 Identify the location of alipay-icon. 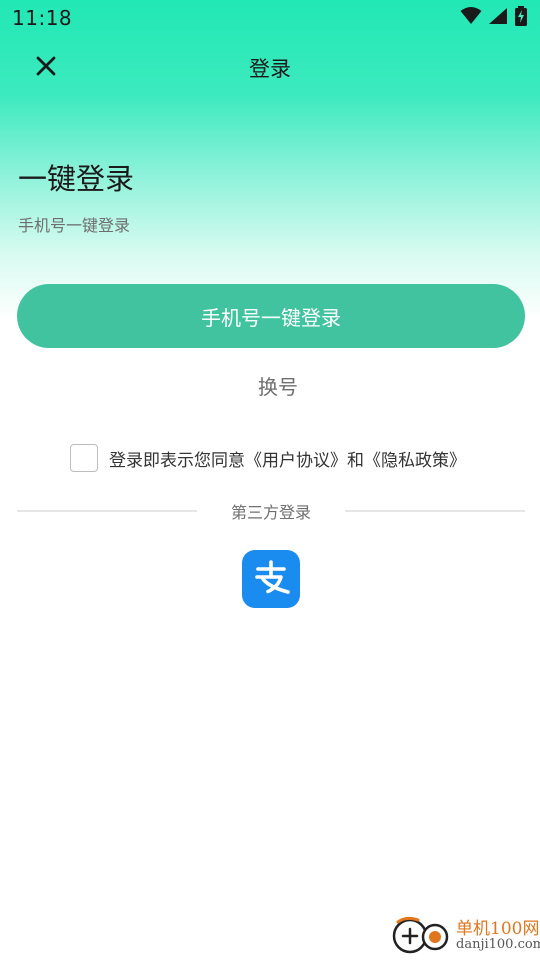
(271, 579).